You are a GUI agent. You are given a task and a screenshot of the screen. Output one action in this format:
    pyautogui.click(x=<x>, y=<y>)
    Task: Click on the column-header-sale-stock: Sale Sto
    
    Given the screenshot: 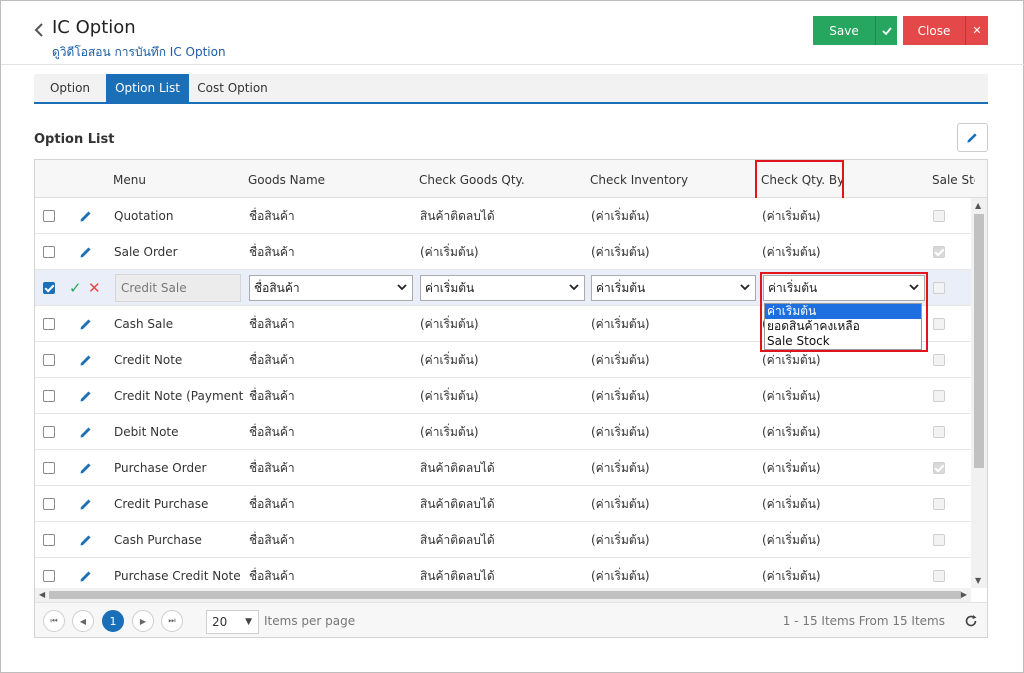 What is the action you would take?
    pyautogui.click(x=953, y=179)
    